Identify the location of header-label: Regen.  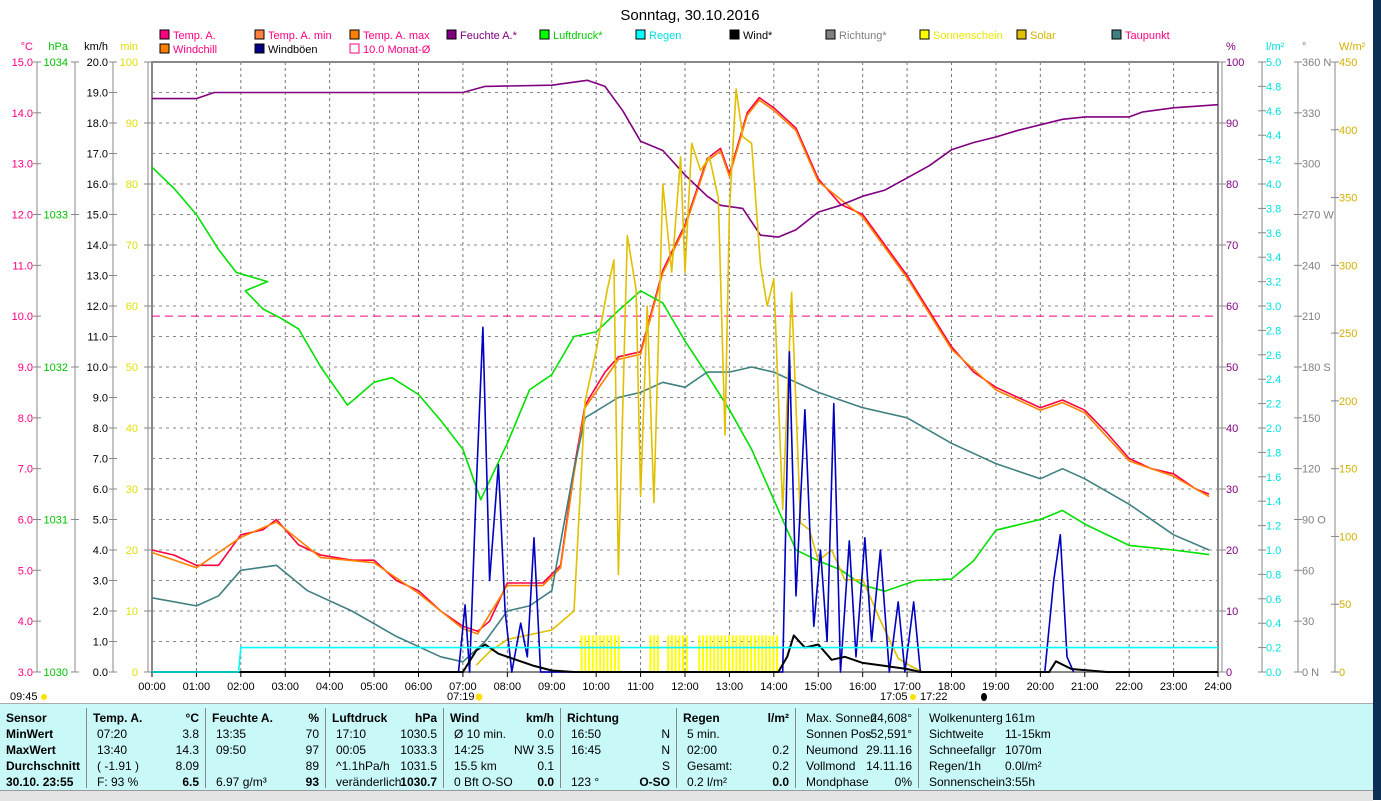
(701, 718).